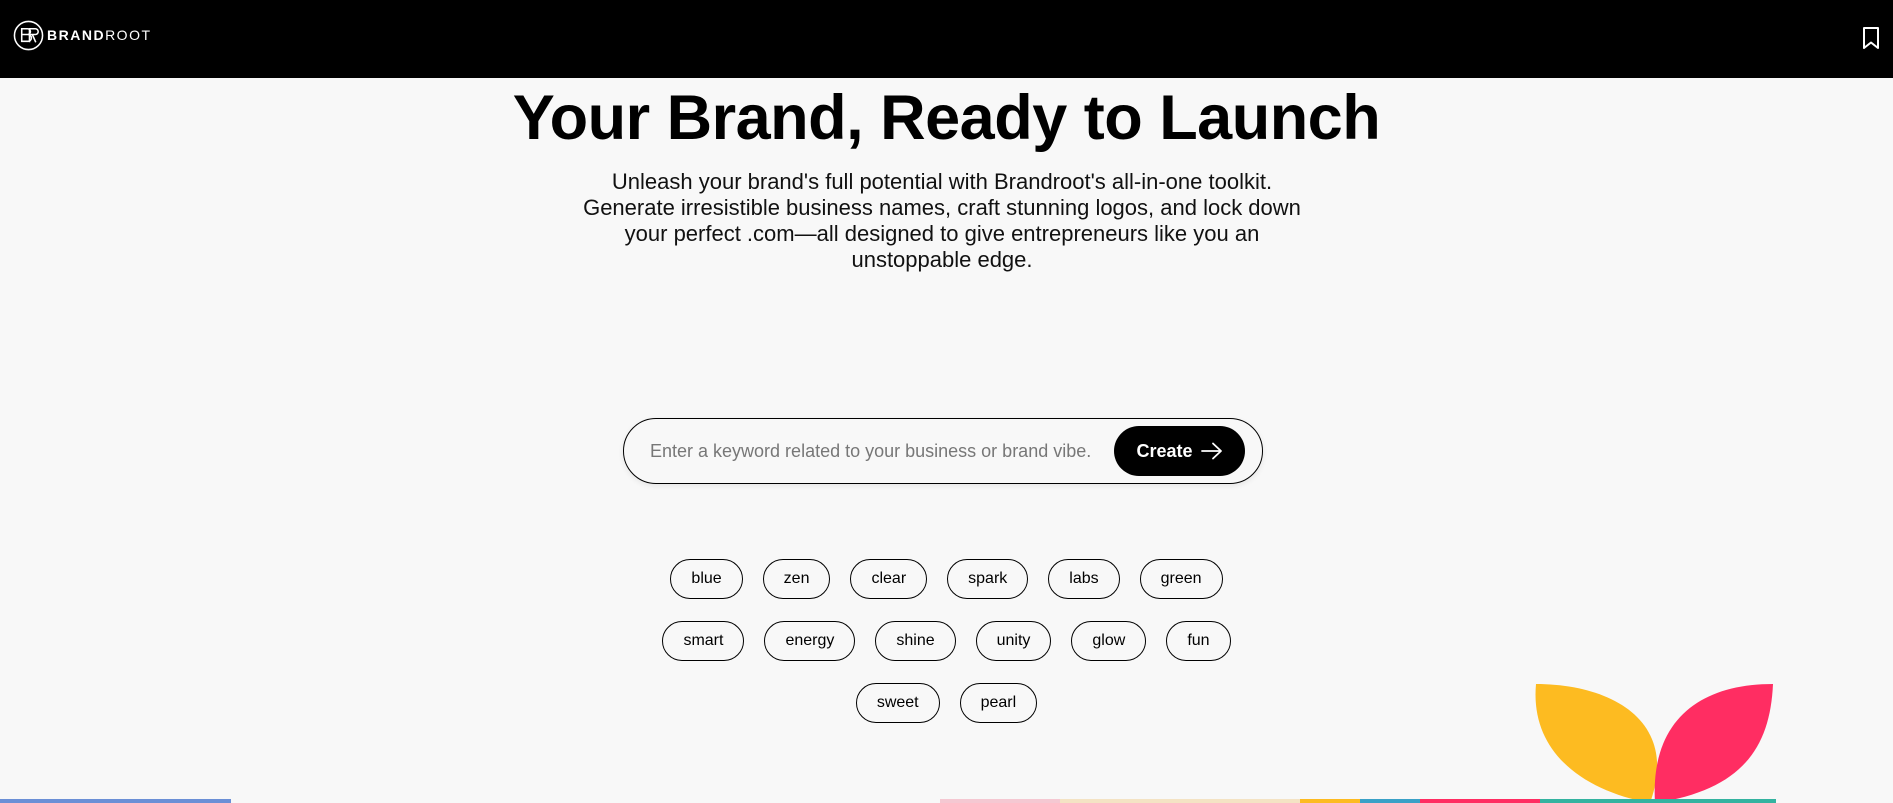 Image resolution: width=1893 pixels, height=803 pixels. I want to click on keyword-chip: shine, so click(915, 641).